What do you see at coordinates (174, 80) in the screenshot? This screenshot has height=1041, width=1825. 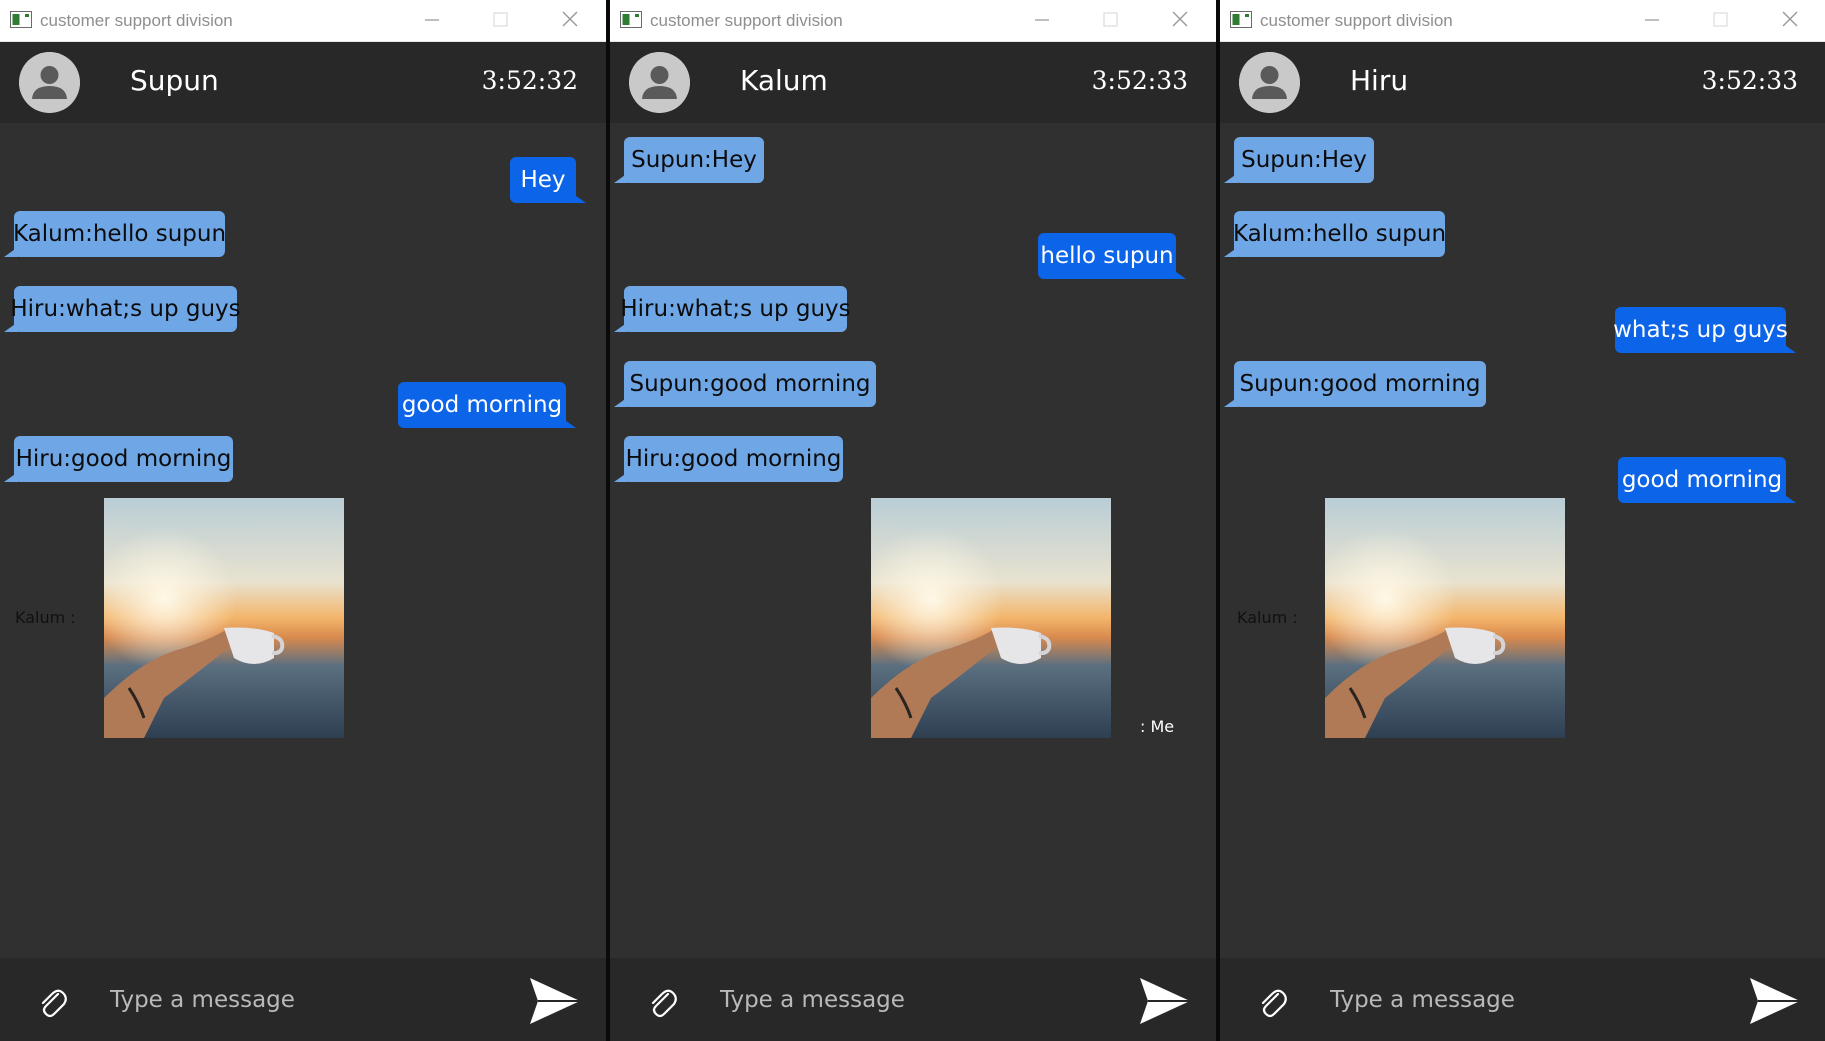 I see `contact-name: Supun` at bounding box center [174, 80].